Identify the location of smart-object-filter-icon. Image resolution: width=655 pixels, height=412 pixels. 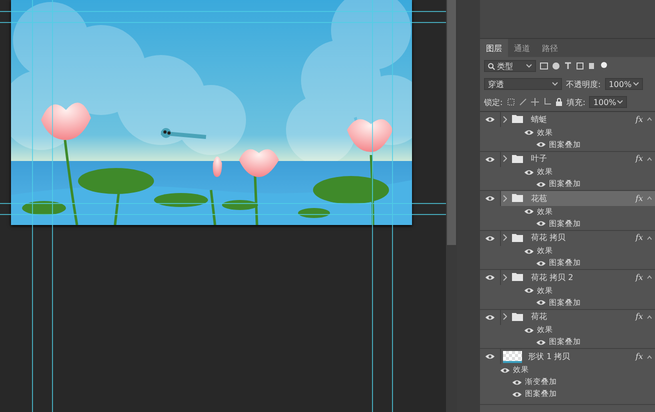
(592, 66).